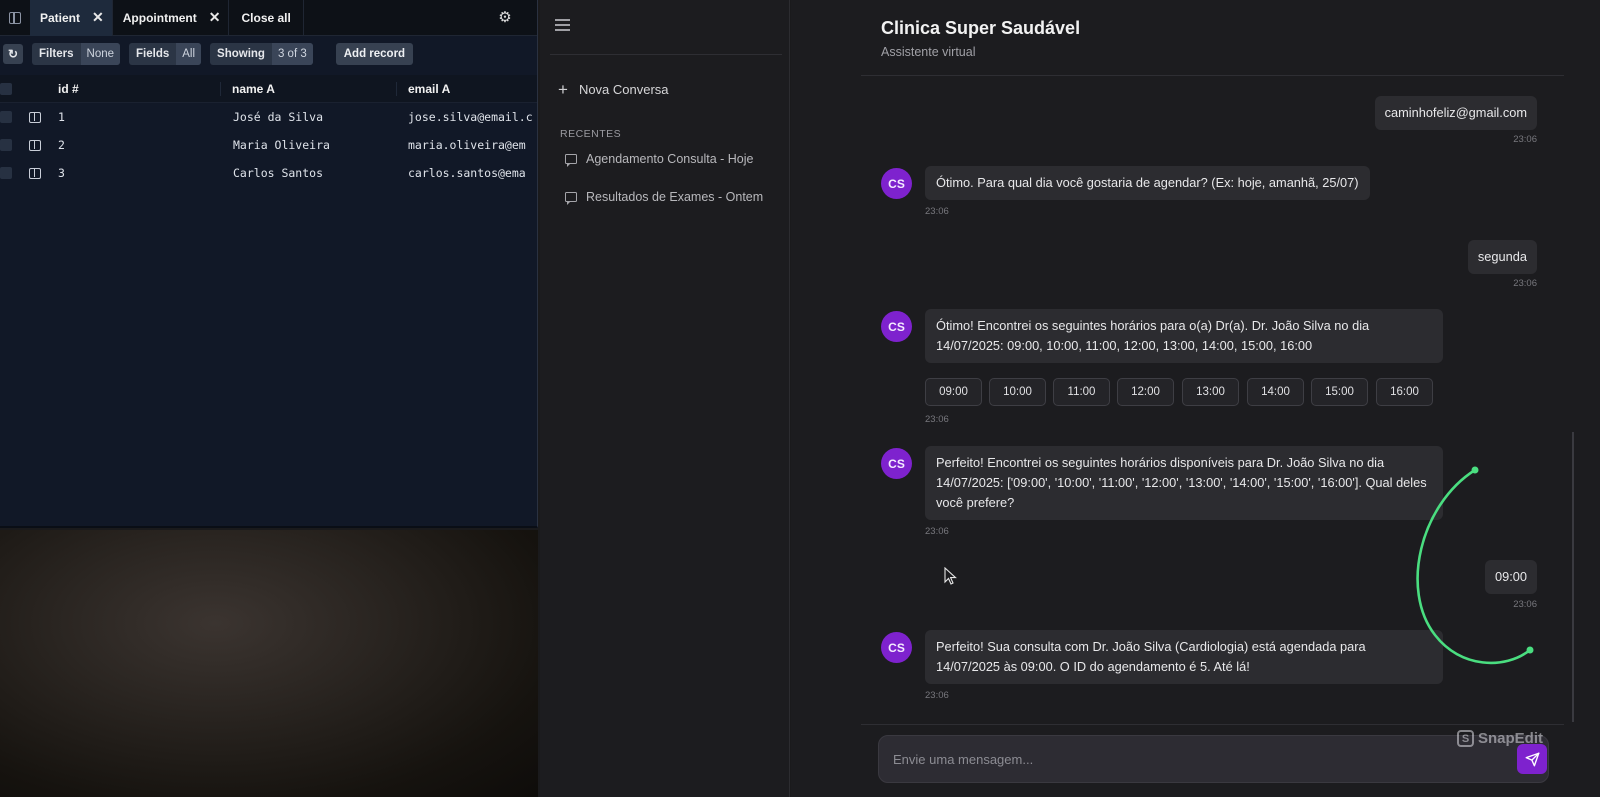  What do you see at coordinates (562, 25) in the screenshot?
I see `menu-icon` at bounding box center [562, 25].